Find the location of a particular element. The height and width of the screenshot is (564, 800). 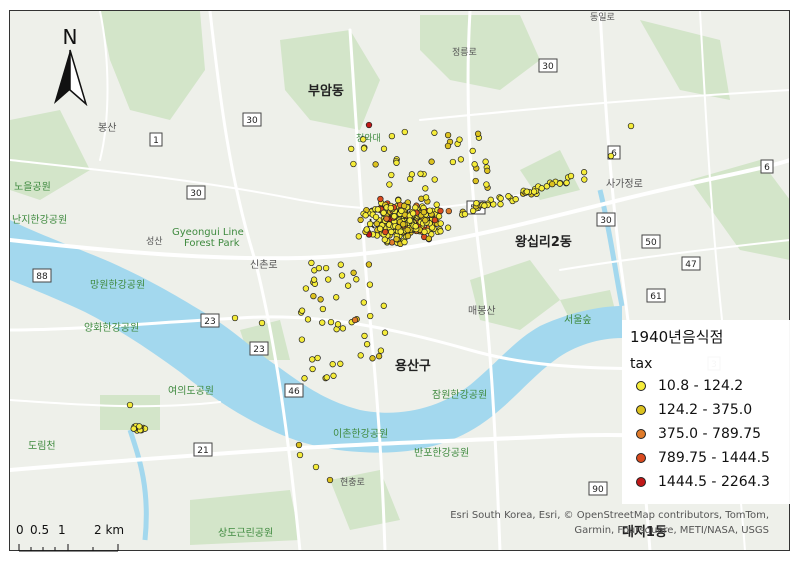

place-label: 매봉산 is located at coordinates (482, 311).